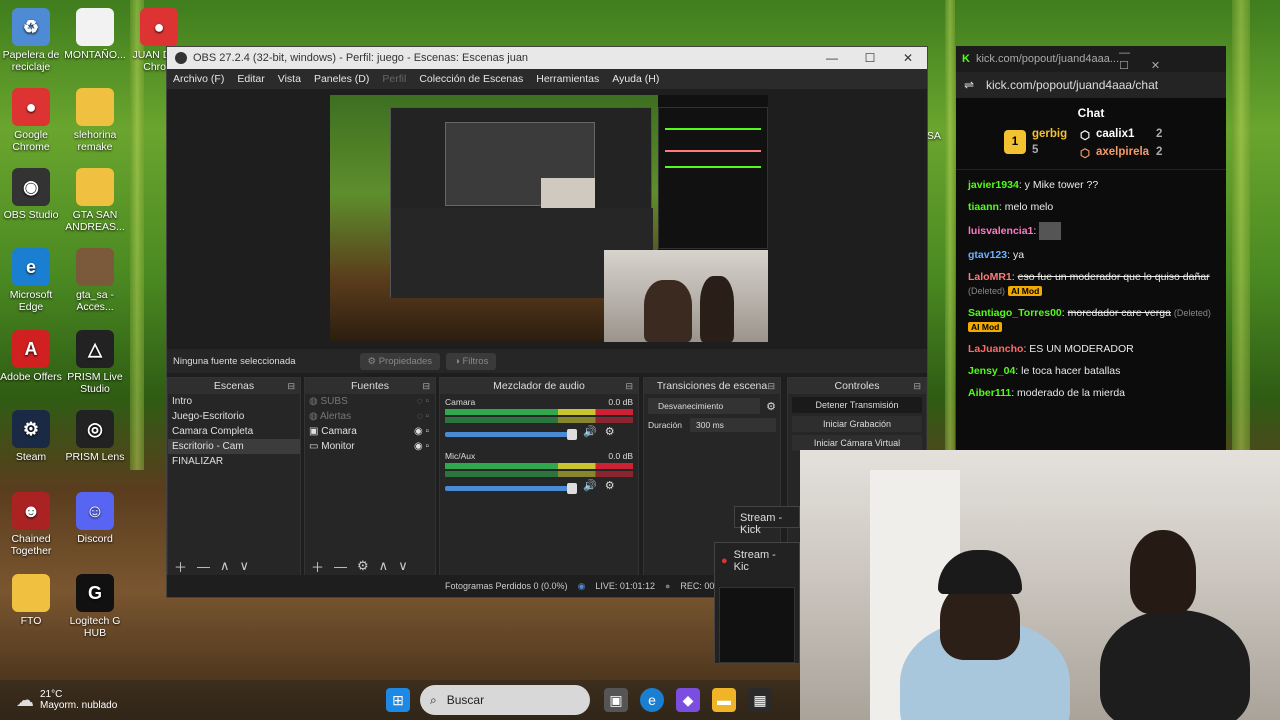 Image resolution: width=1280 pixels, height=720 pixels. I want to click on transition-select: Desvanecimiento, so click(704, 406).